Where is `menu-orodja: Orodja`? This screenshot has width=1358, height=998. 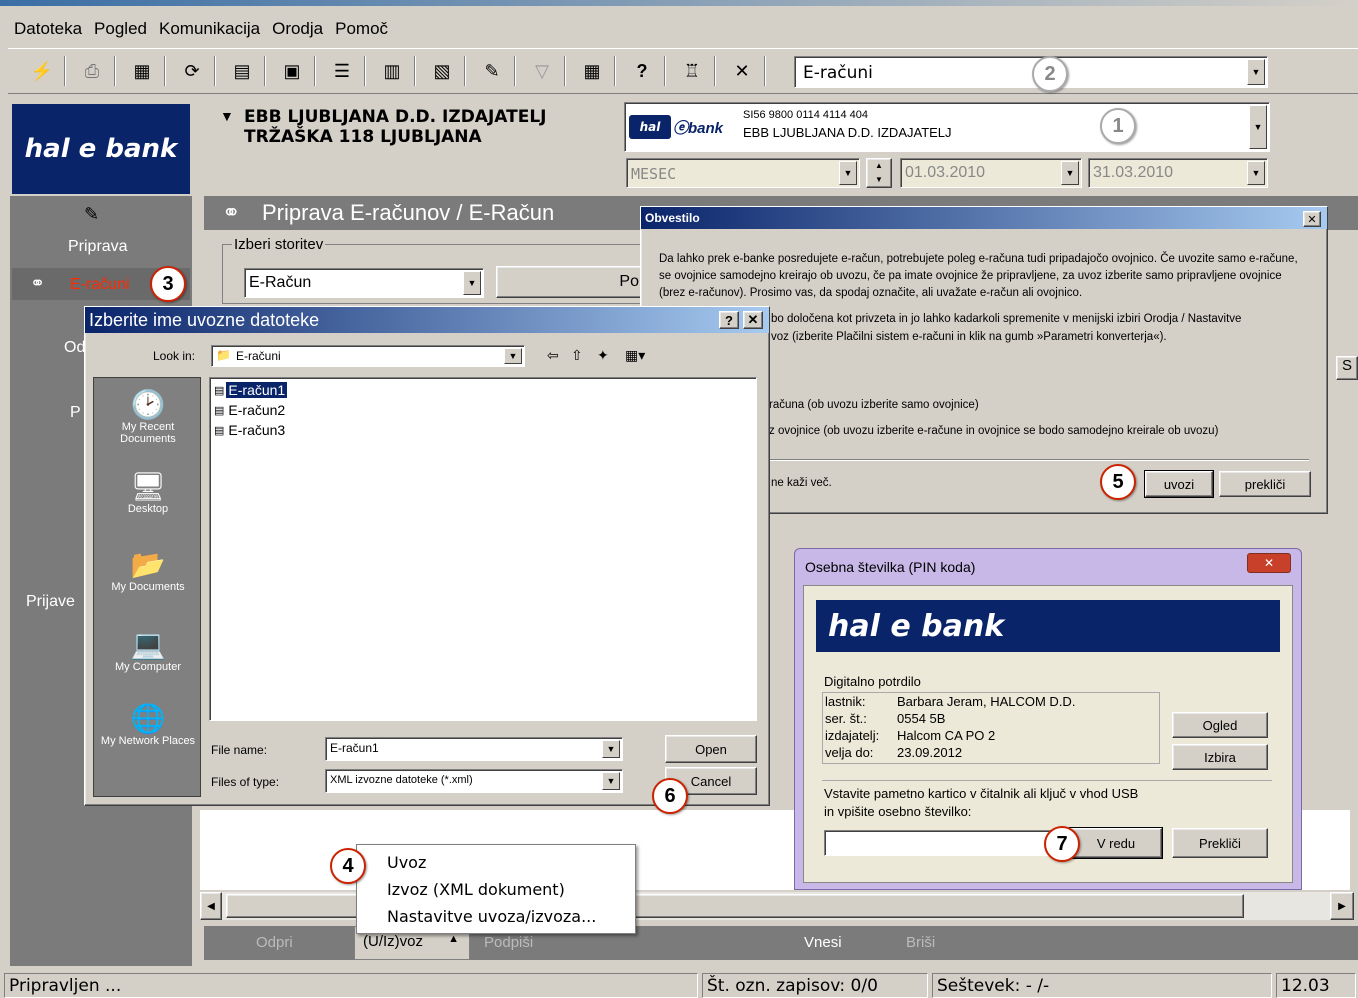 menu-orodja: Orodja is located at coordinates (297, 29).